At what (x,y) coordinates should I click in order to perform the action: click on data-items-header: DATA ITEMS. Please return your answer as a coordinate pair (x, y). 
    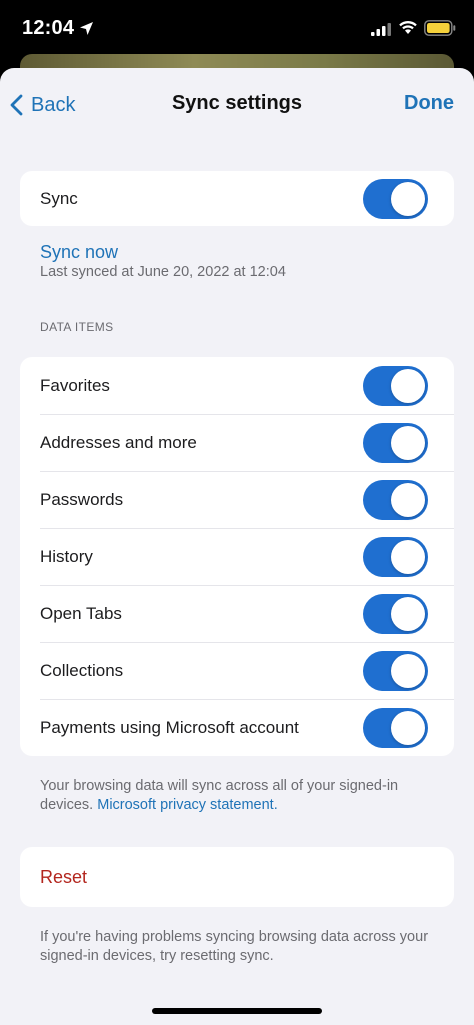
    Looking at the image, I should click on (77, 327).